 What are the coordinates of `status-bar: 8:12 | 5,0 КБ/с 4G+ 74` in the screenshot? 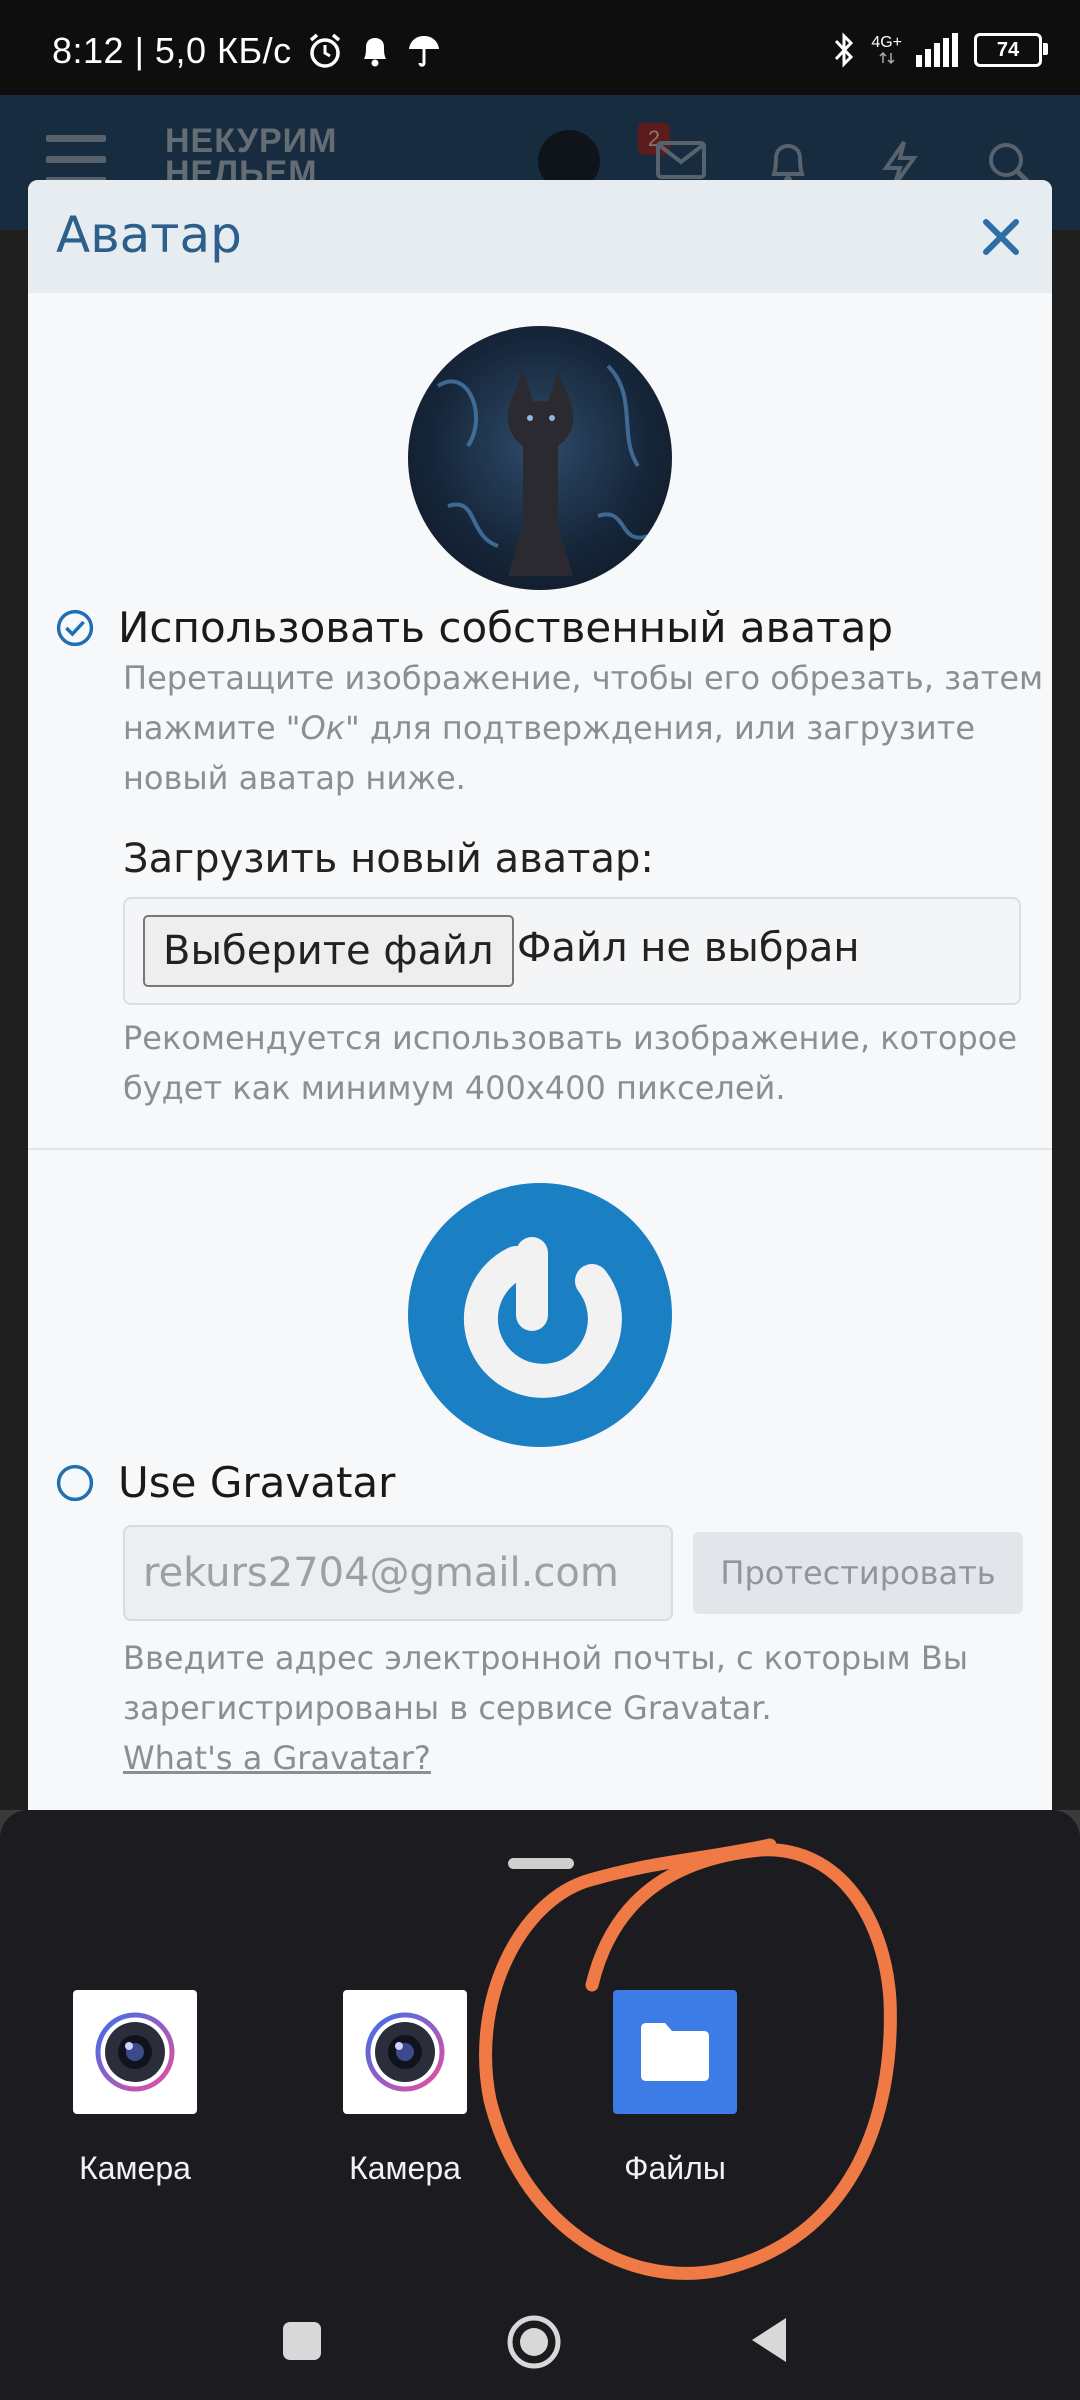 It's located at (540, 47).